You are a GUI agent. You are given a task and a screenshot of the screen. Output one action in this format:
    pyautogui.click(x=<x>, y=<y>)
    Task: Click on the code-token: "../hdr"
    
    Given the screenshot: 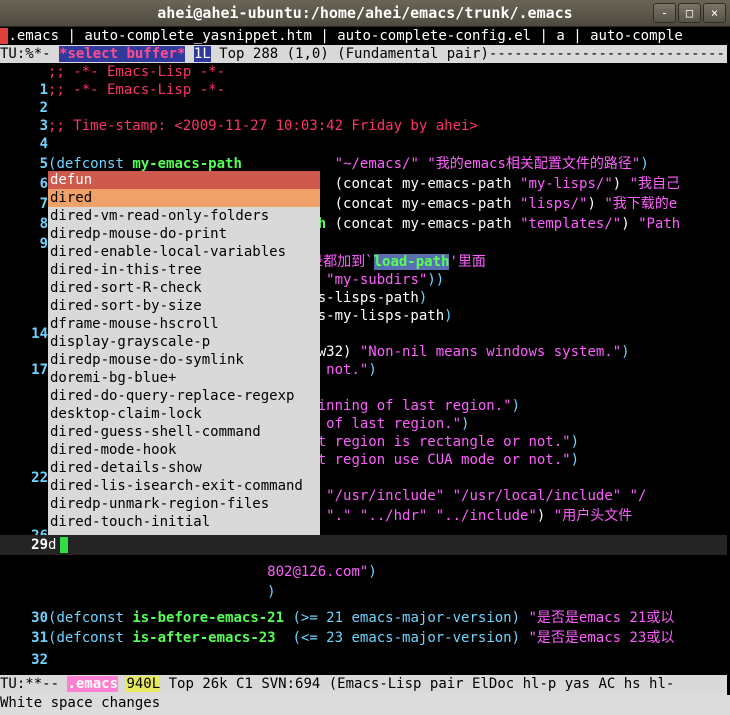 What is the action you would take?
    pyautogui.click(x=393, y=516)
    